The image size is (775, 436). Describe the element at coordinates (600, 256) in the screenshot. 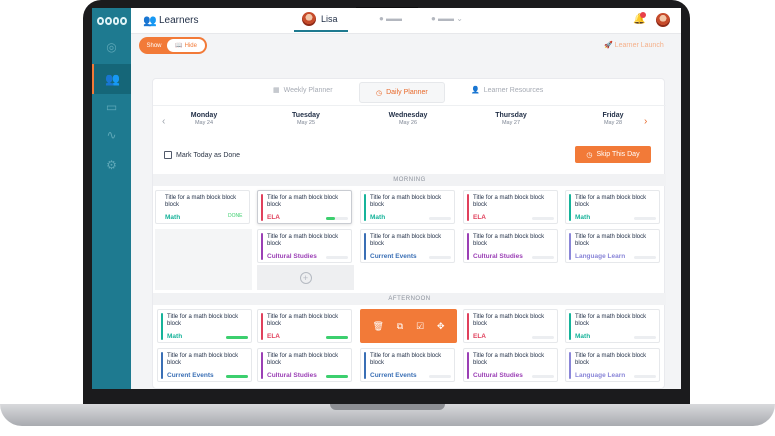

I see `block-subject: Language Learn` at that location.